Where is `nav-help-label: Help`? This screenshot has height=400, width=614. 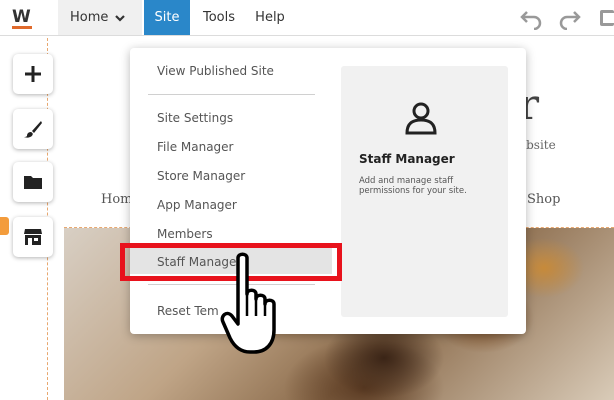 nav-help-label: Help is located at coordinates (270, 17).